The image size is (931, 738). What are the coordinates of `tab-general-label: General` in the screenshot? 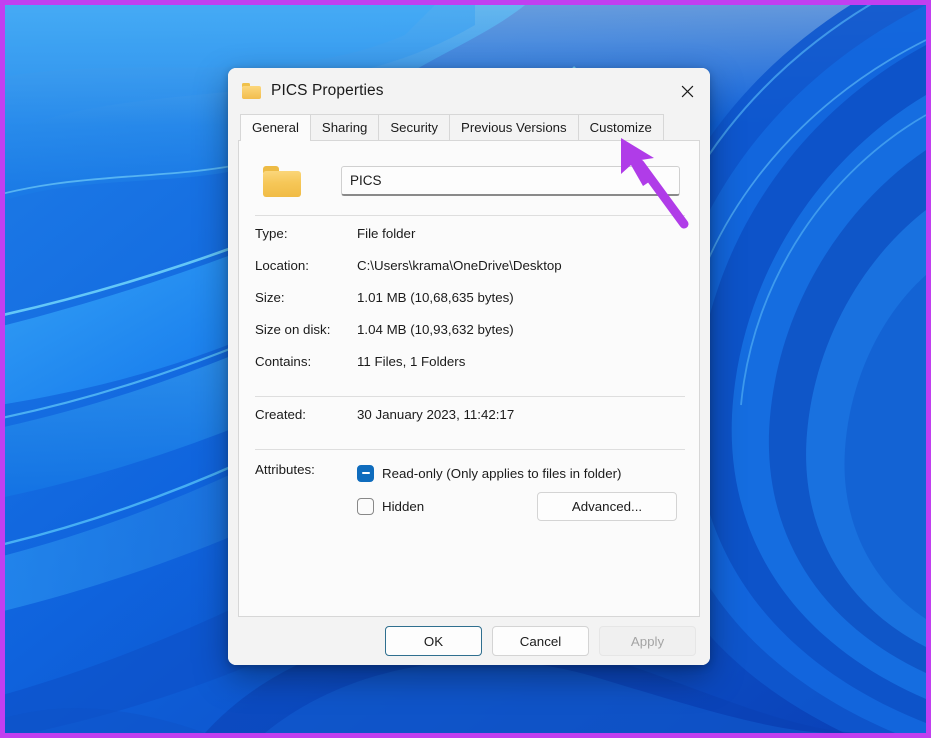 It's located at (275, 127).